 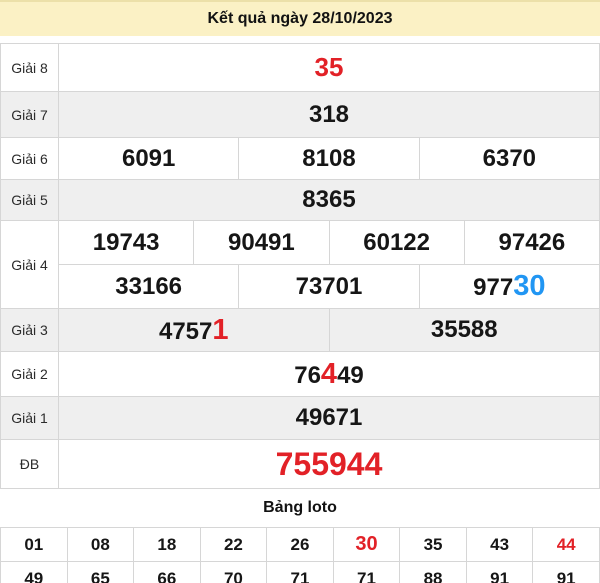 I want to click on value-segment: 6370, so click(x=509, y=158).